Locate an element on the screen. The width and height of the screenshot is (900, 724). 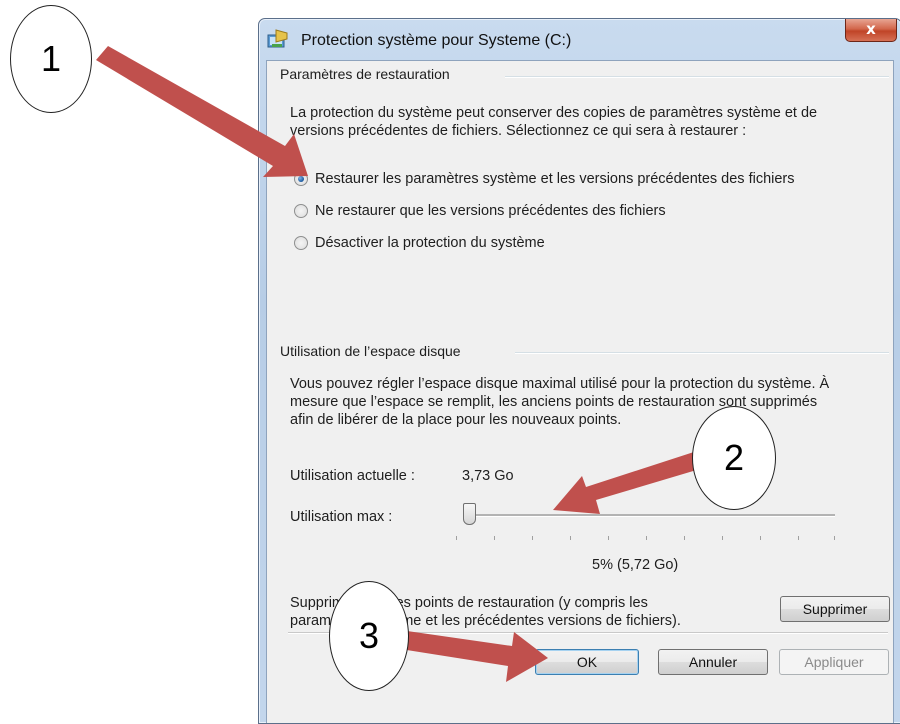
callout-1: 1 is located at coordinates (51, 59).